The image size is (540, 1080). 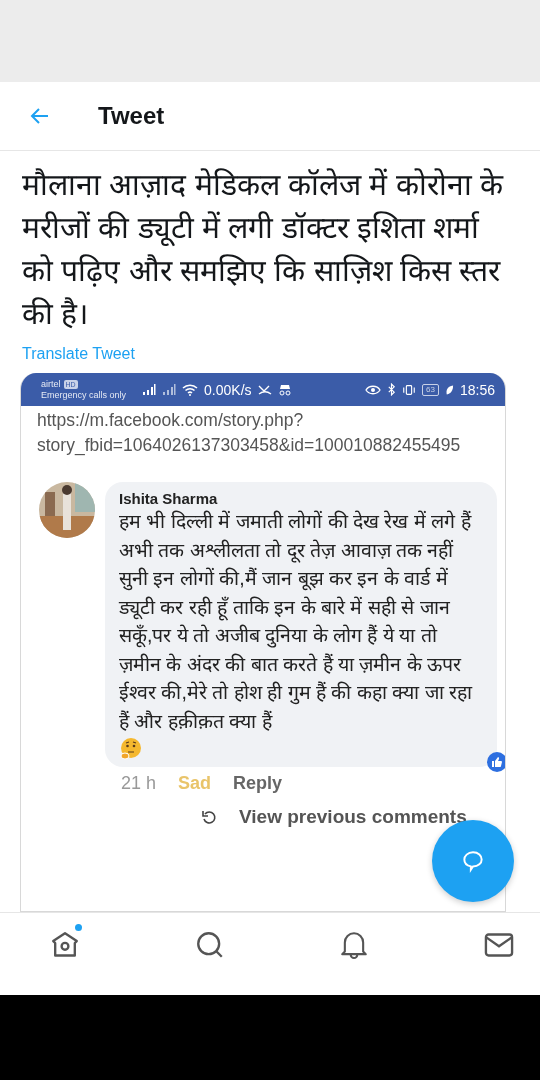 What do you see at coordinates (477, 389) in the screenshot?
I see `clock-time: 18:56` at bounding box center [477, 389].